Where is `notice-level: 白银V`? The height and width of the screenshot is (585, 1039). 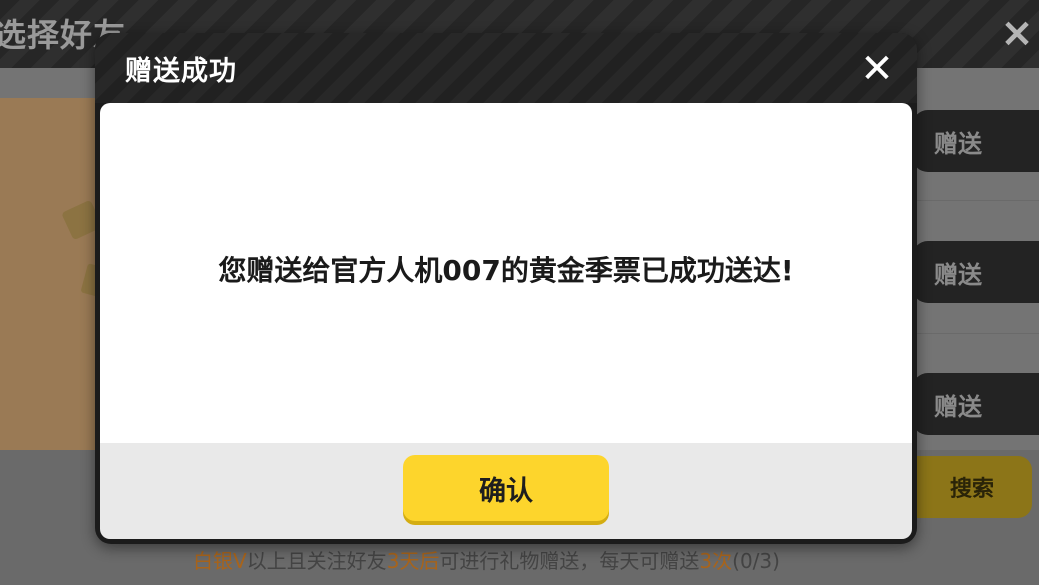
notice-level: 白银V is located at coordinates (220, 561).